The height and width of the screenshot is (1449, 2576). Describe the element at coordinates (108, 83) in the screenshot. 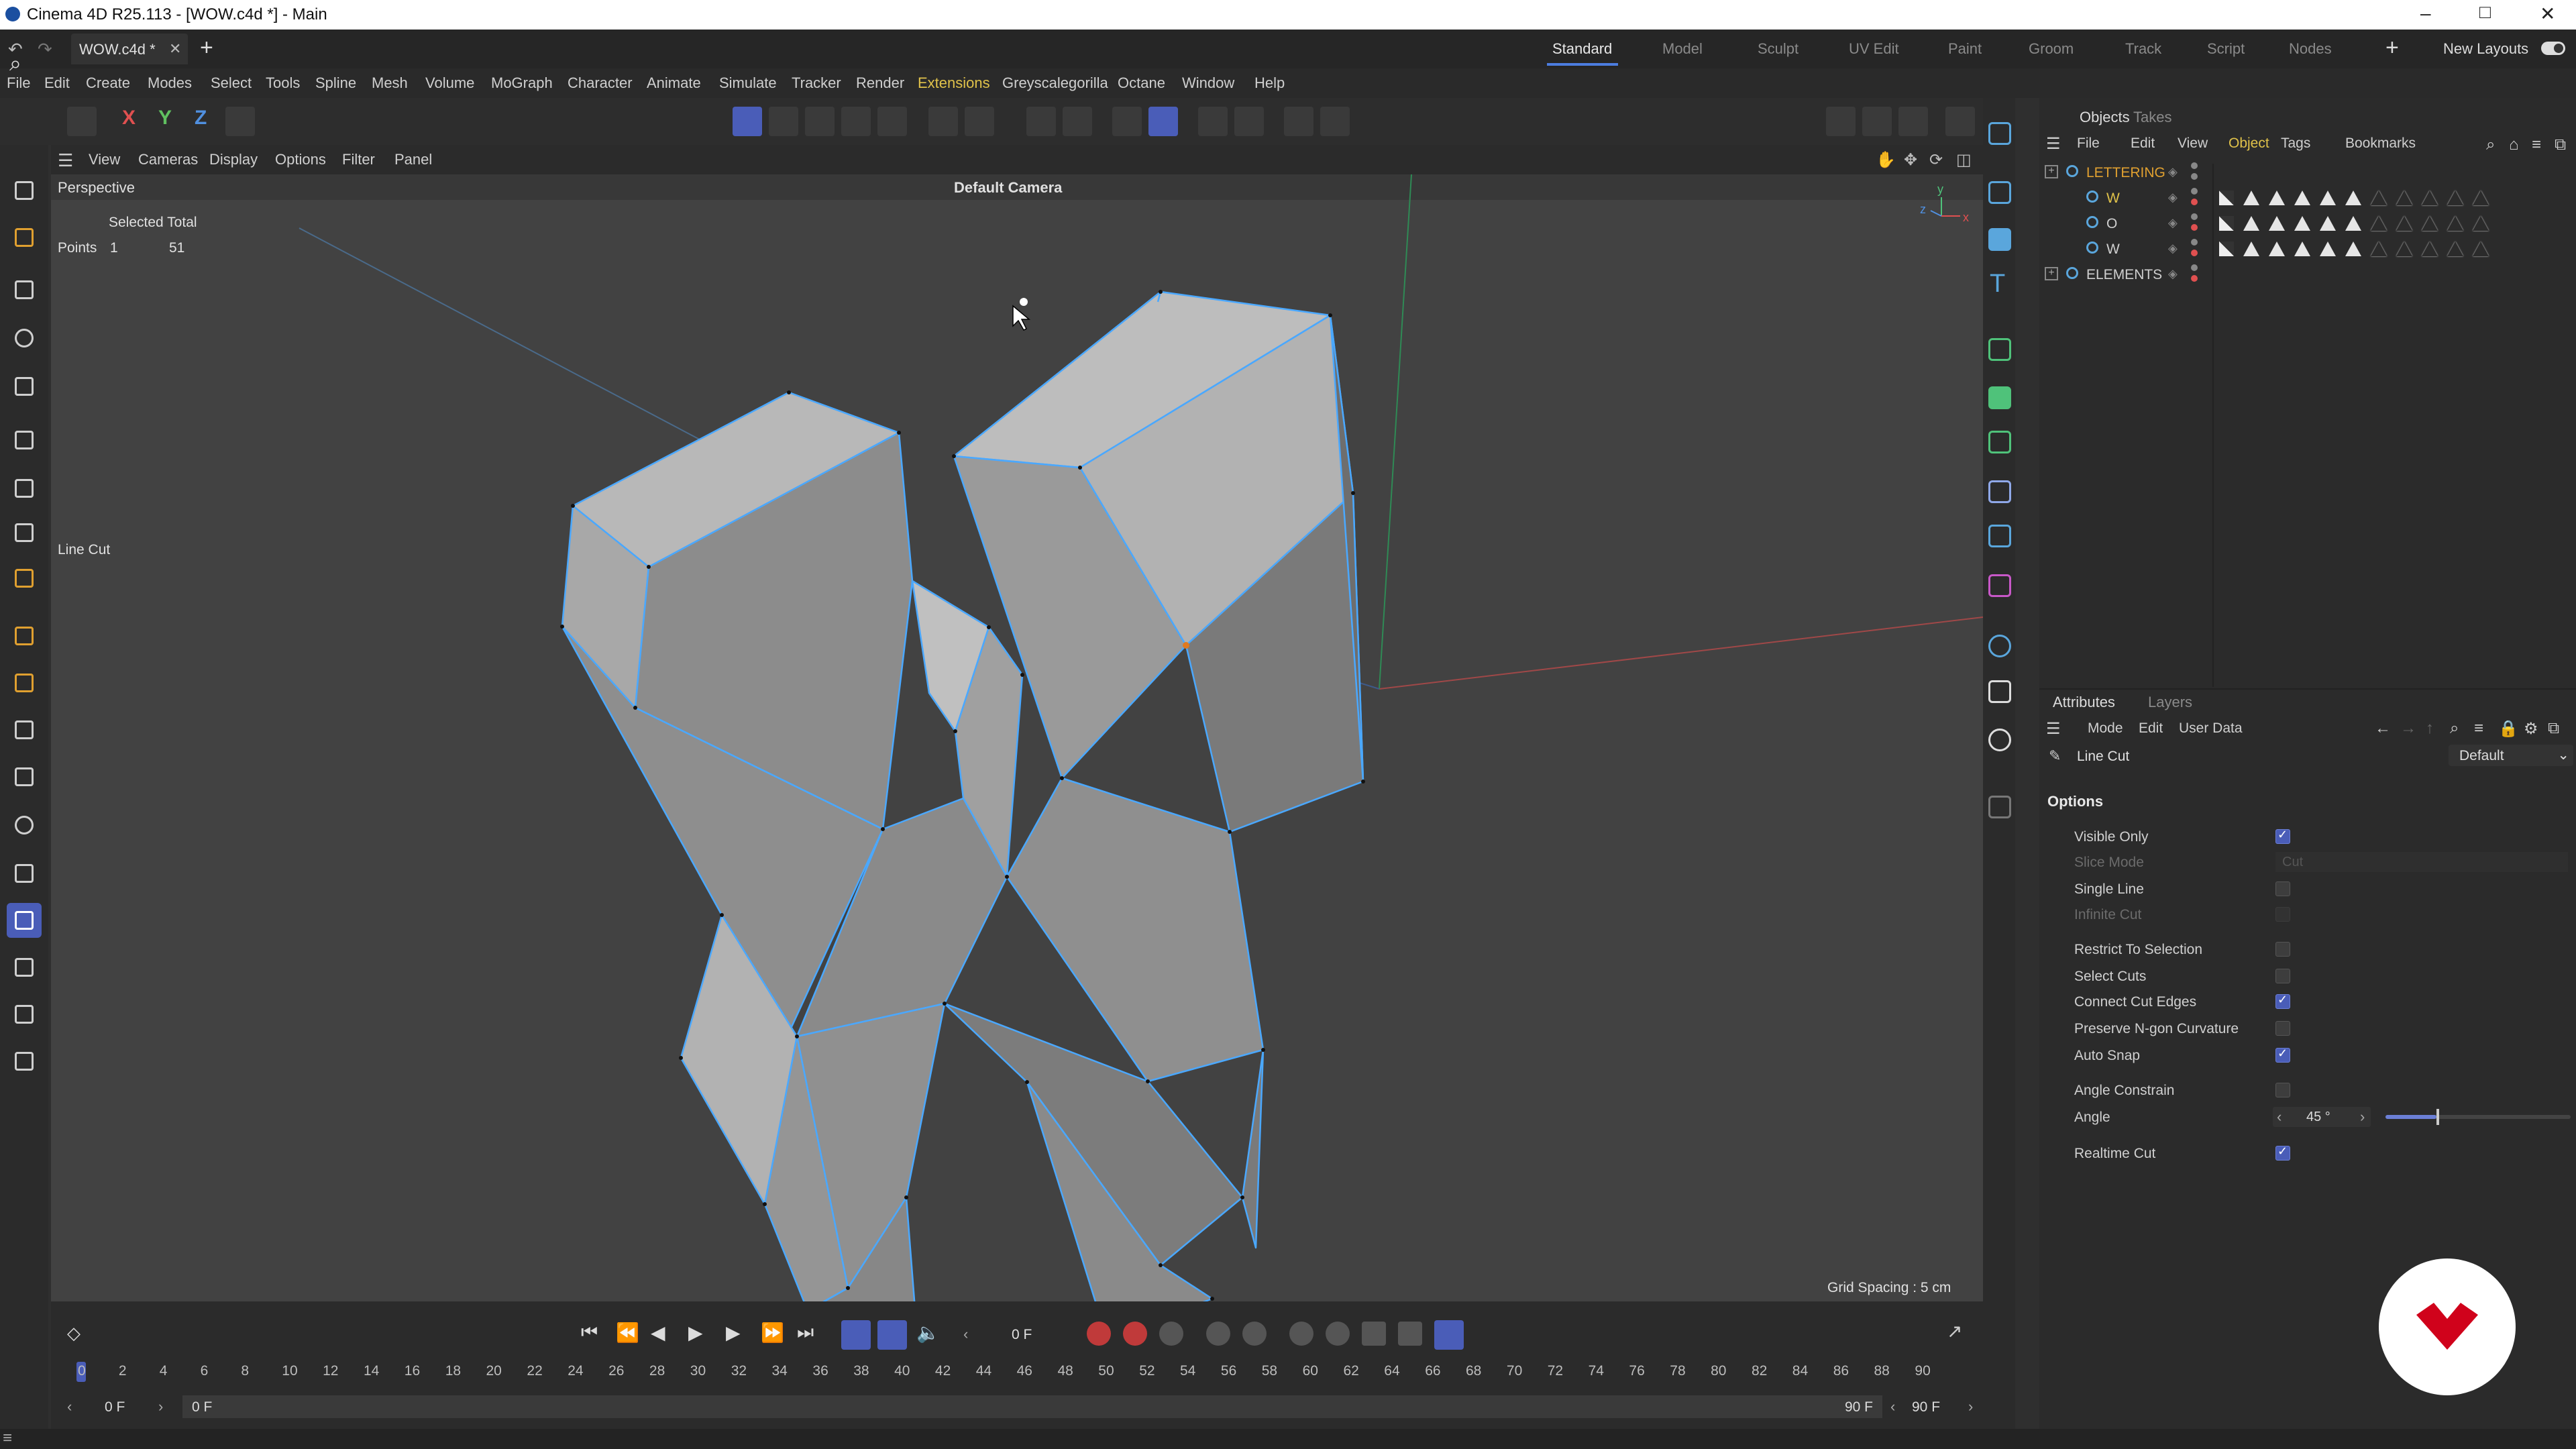

I see `menu-create: Create` at that location.